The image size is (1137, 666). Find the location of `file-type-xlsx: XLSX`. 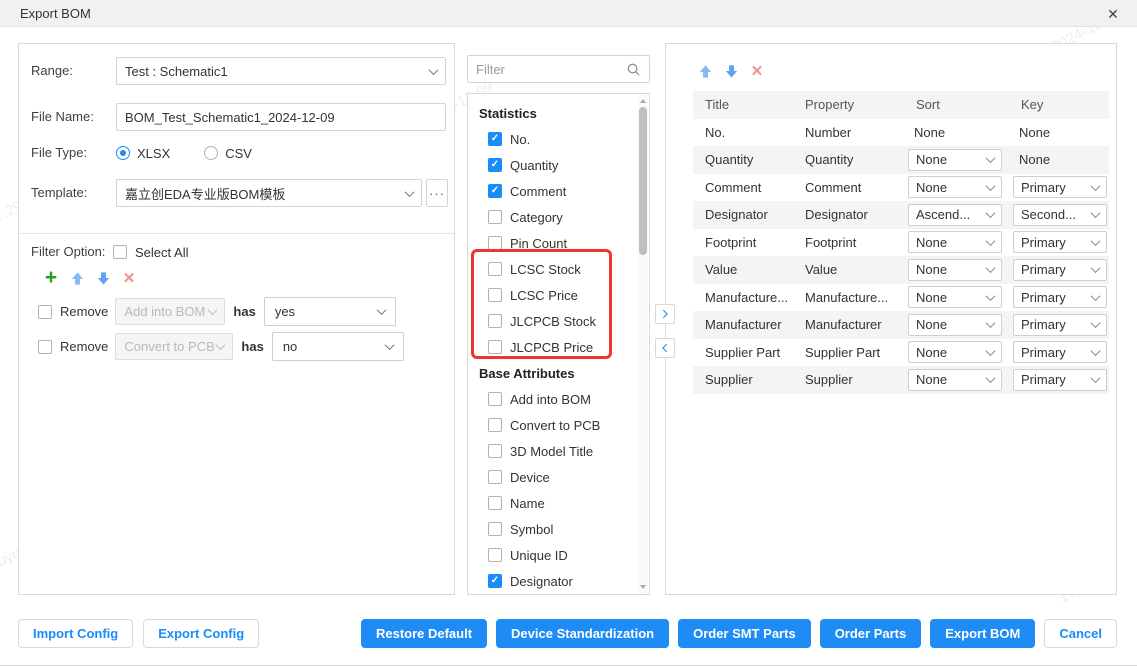

file-type-xlsx: XLSX is located at coordinates (143, 153).